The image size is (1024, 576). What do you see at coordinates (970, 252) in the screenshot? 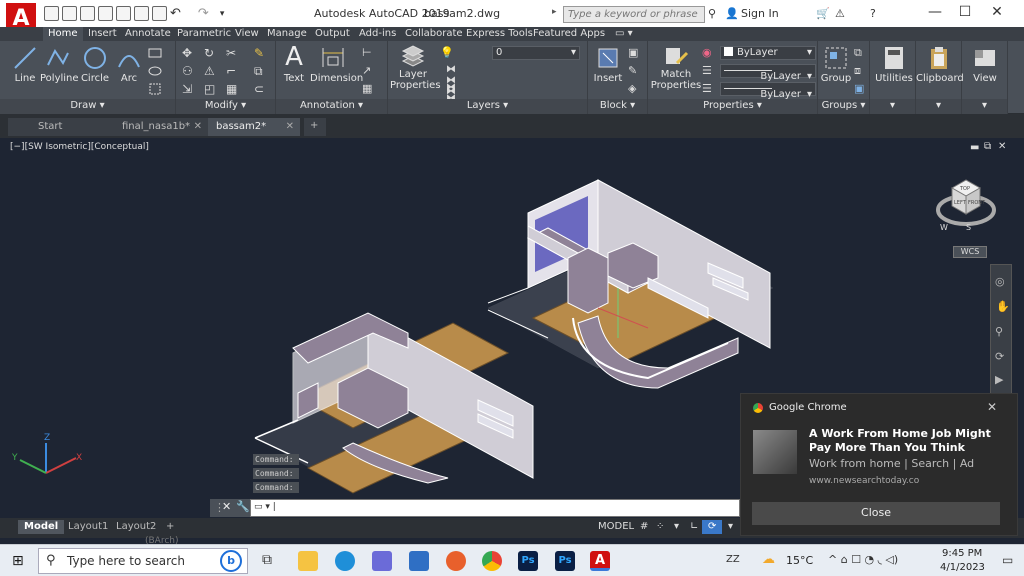
I see `wcs-menu: WCS` at bounding box center [970, 252].